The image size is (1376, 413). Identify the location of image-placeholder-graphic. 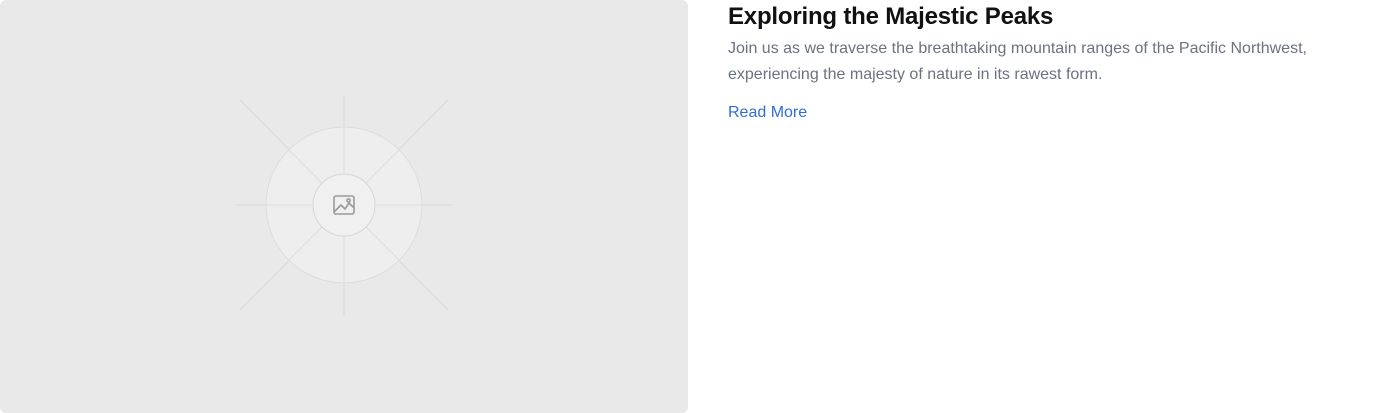
(344, 205).